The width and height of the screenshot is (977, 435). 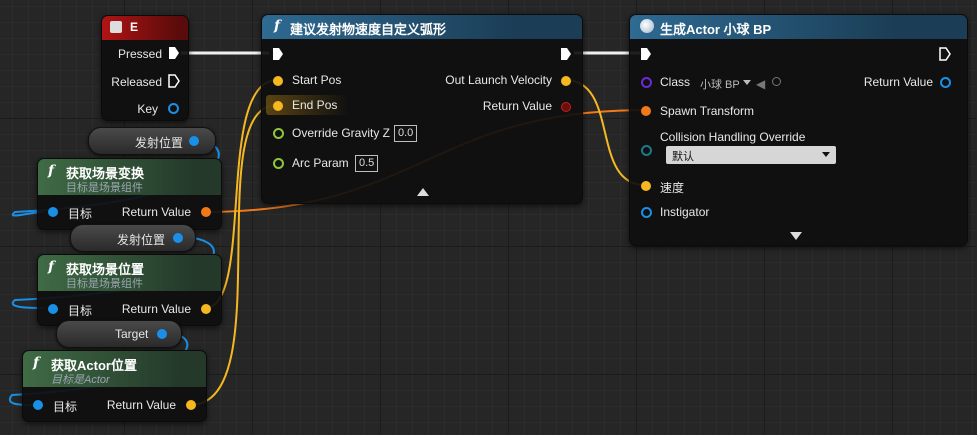 I want to click on var-target: Target, so click(x=119, y=334).